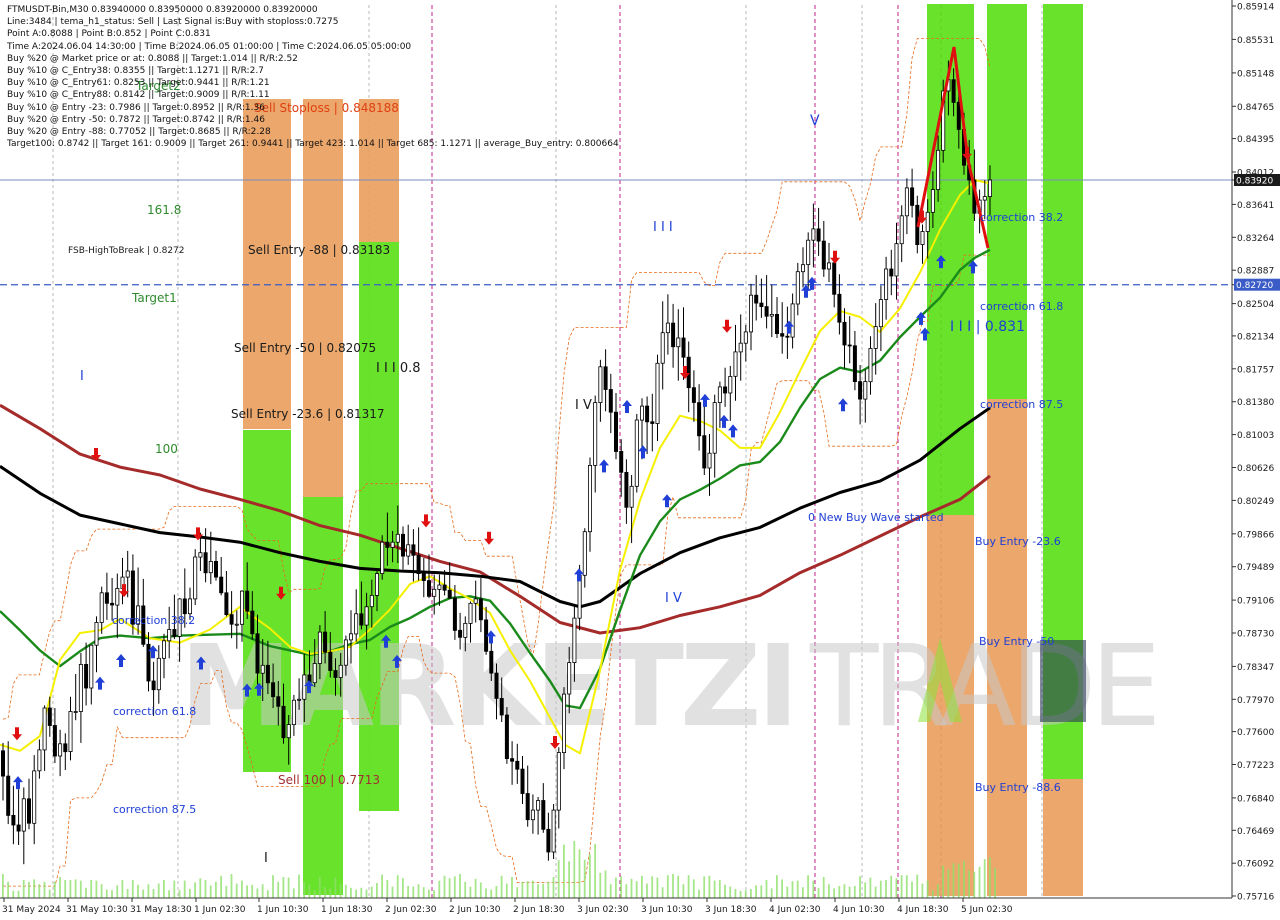 The image size is (1280, 920). Describe the element at coordinates (347, 910) in the screenshot. I see `x-tick-label: 1 Jun 18:30` at that location.